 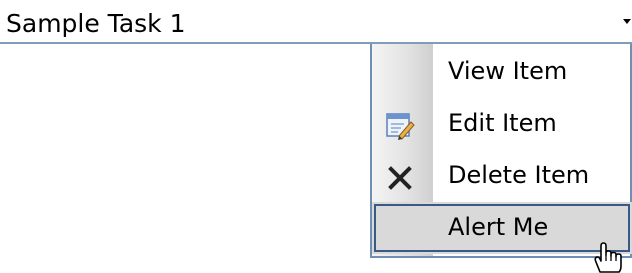 I want to click on menu-item-label: Delete Item, so click(x=519, y=175).